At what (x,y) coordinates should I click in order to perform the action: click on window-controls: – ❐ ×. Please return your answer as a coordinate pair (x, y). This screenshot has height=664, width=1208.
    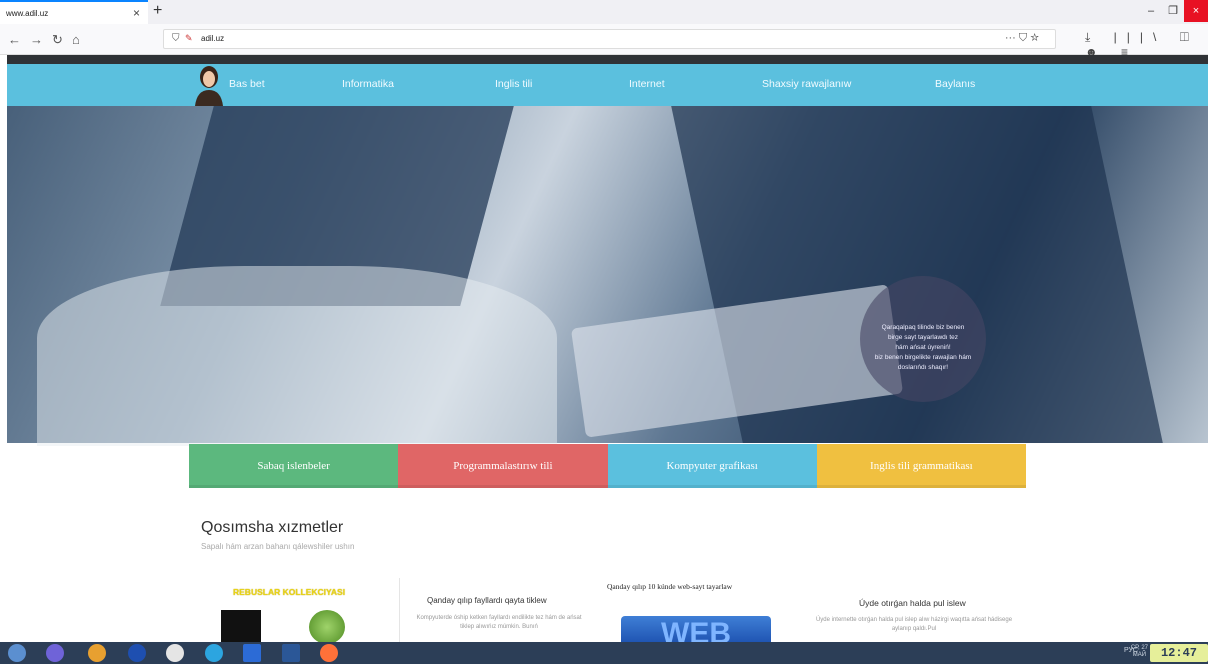
    Looking at the image, I should click on (1174, 11).